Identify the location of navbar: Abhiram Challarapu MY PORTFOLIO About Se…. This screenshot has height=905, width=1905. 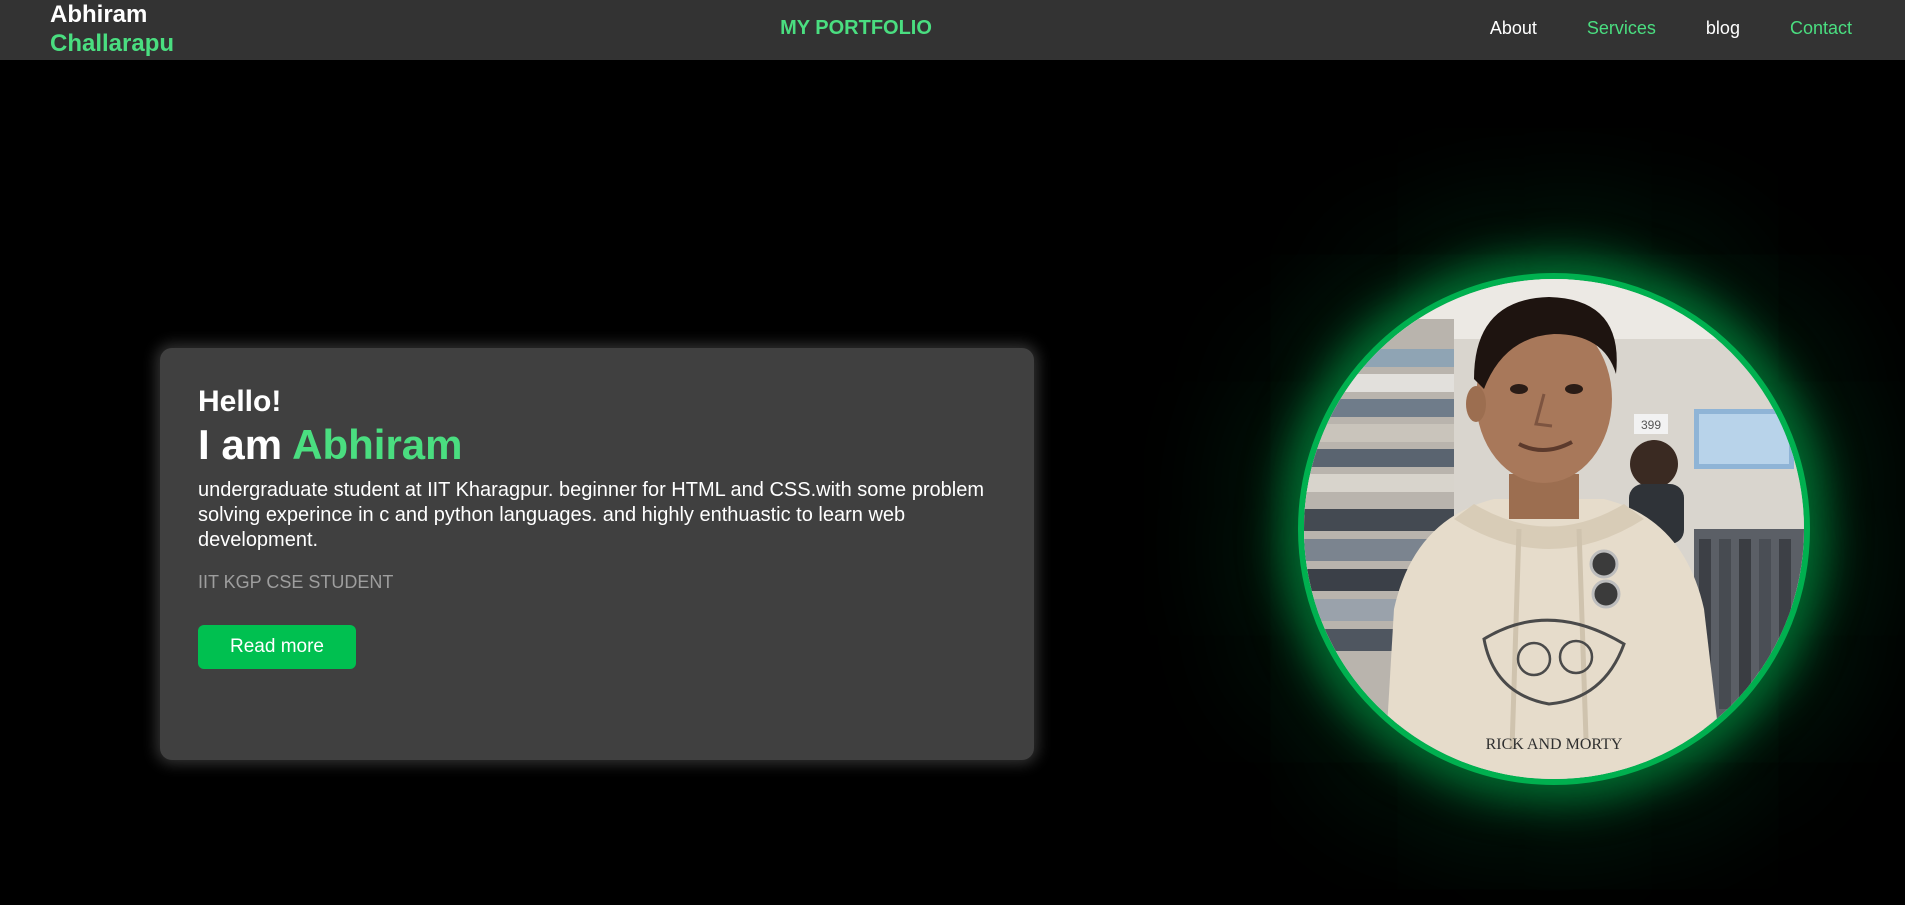
(952, 30).